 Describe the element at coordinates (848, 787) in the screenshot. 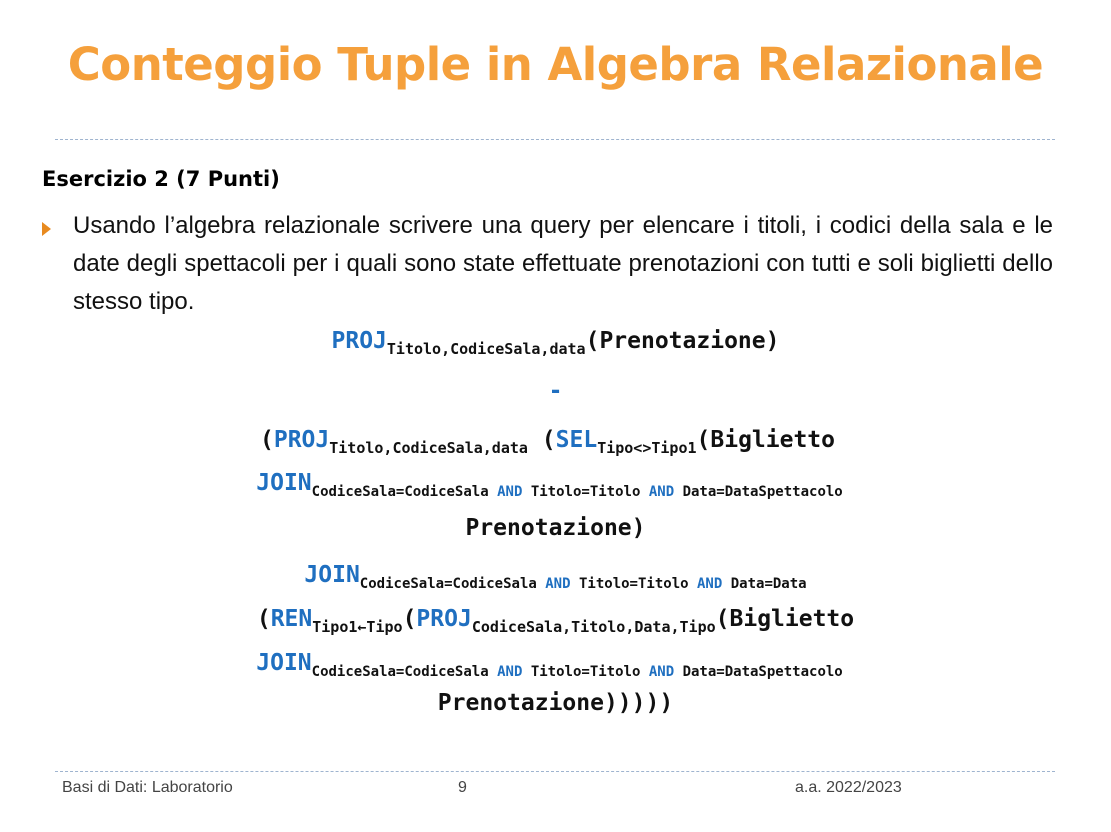

I see `footer-academic-year: a.a. 2022/2023` at that location.